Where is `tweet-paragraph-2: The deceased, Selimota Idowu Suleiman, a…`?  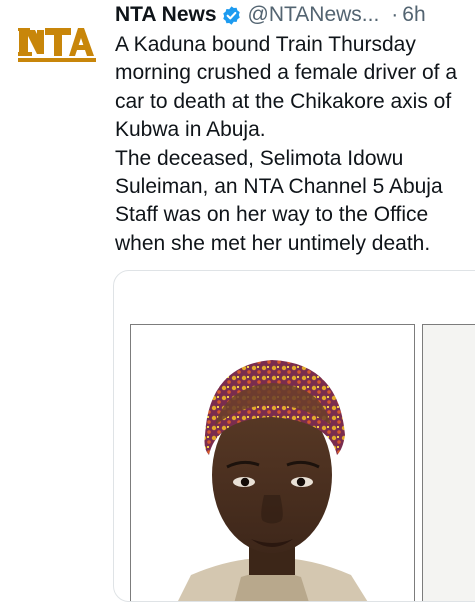 tweet-paragraph-2: The deceased, Selimota Idowu Suleiman, a… is located at coordinates (279, 200).